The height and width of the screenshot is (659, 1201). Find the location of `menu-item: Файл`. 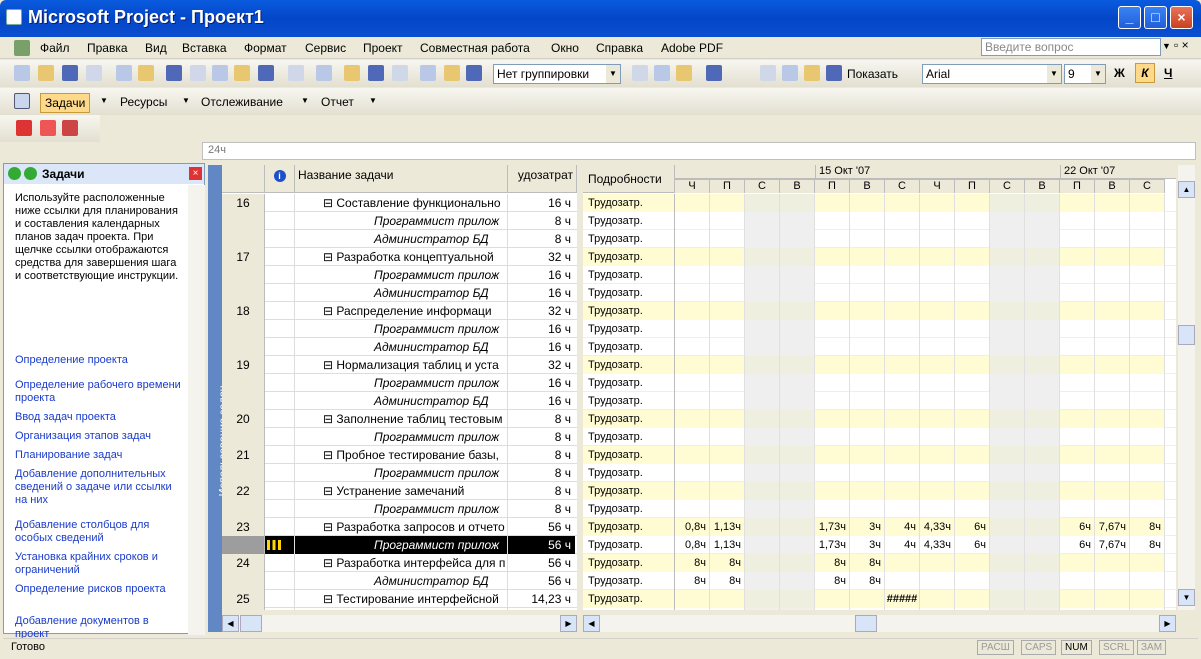

menu-item: Файл is located at coordinates (55, 48).